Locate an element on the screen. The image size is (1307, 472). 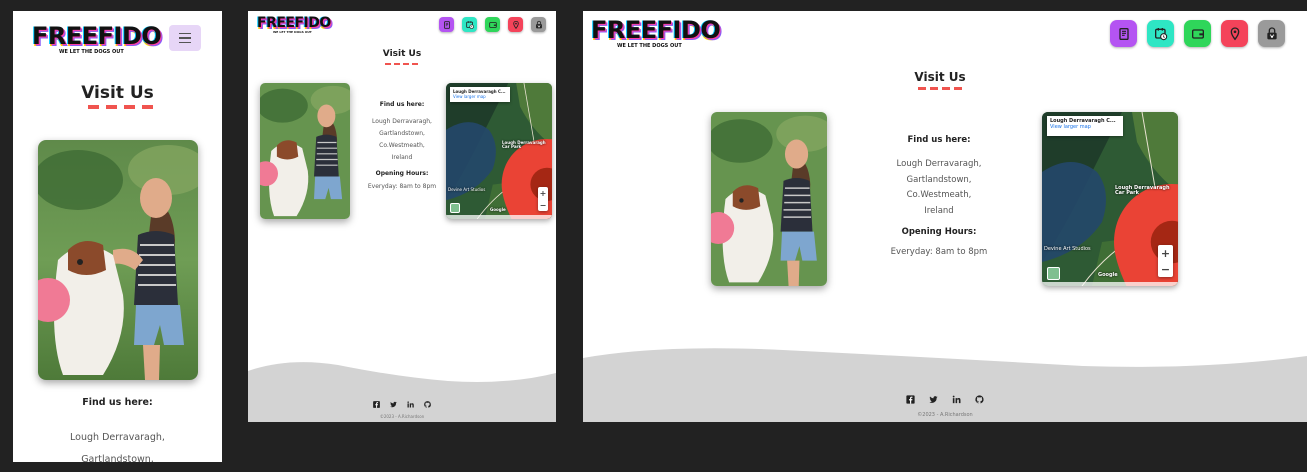
hamburger-menu-button is located at coordinates (185, 38).